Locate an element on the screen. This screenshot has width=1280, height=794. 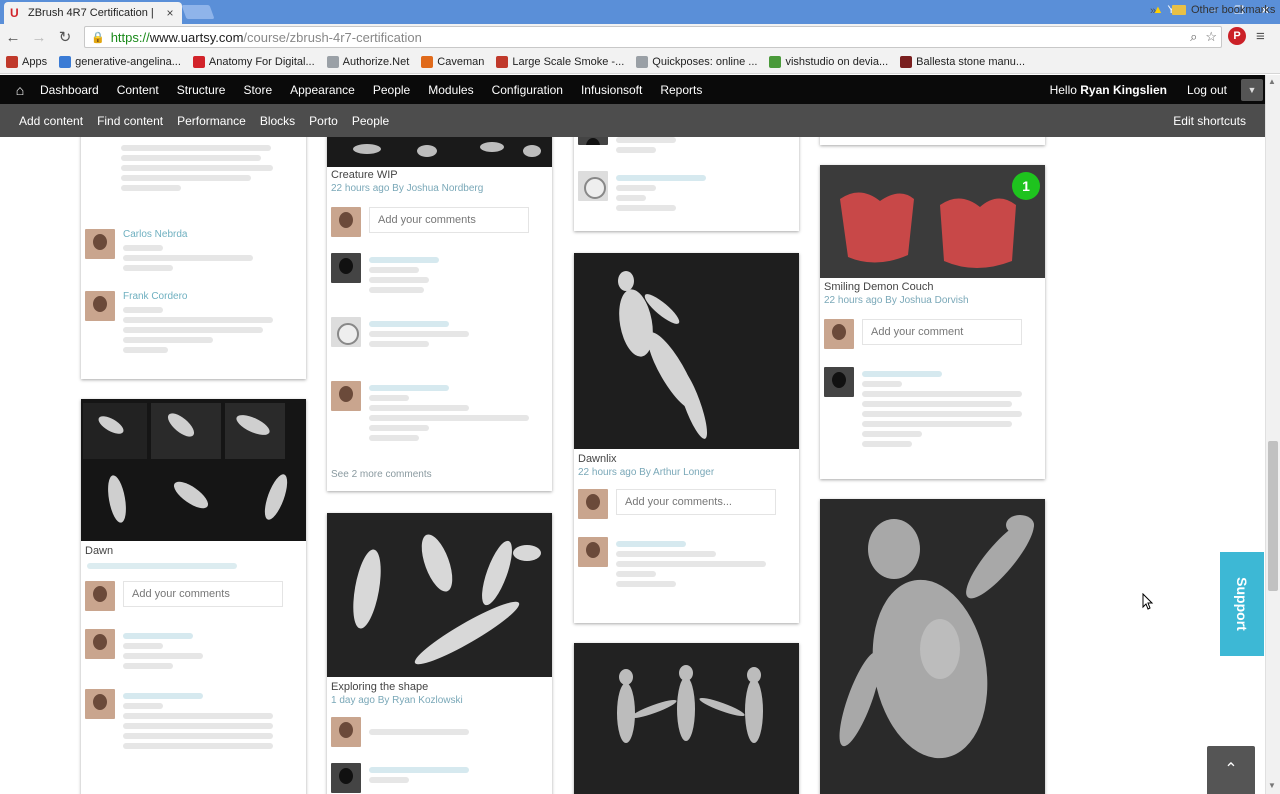
pinterest-icon: P is located at coordinates (1237, 36).